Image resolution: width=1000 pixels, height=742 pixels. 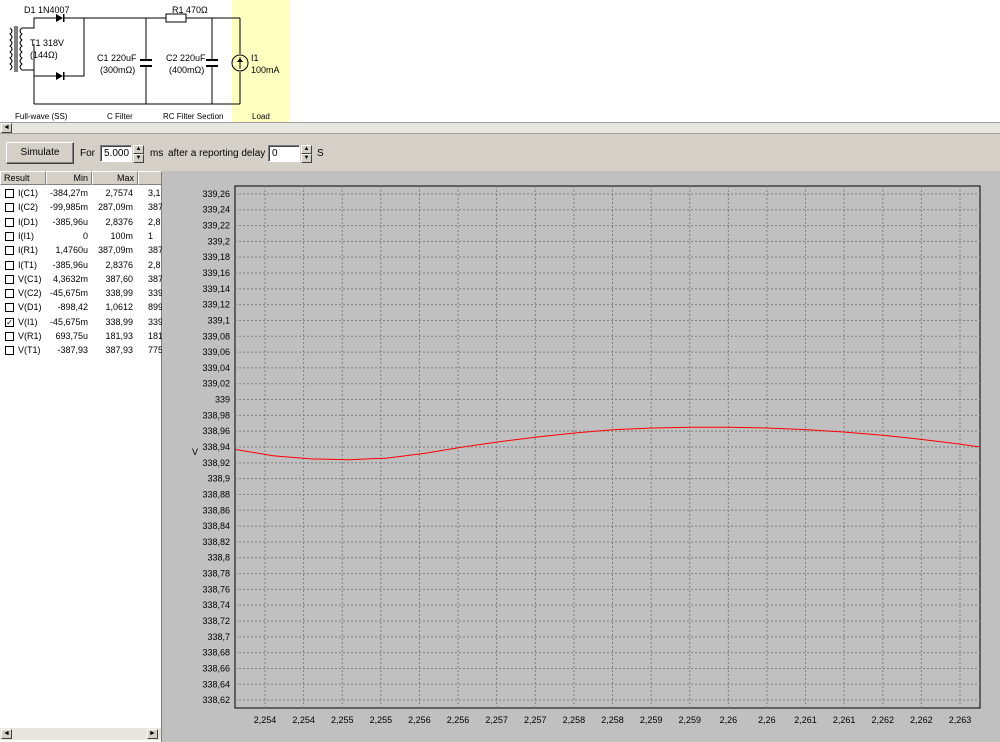 I want to click on y-tick-label: 338,66, so click(x=216, y=668).